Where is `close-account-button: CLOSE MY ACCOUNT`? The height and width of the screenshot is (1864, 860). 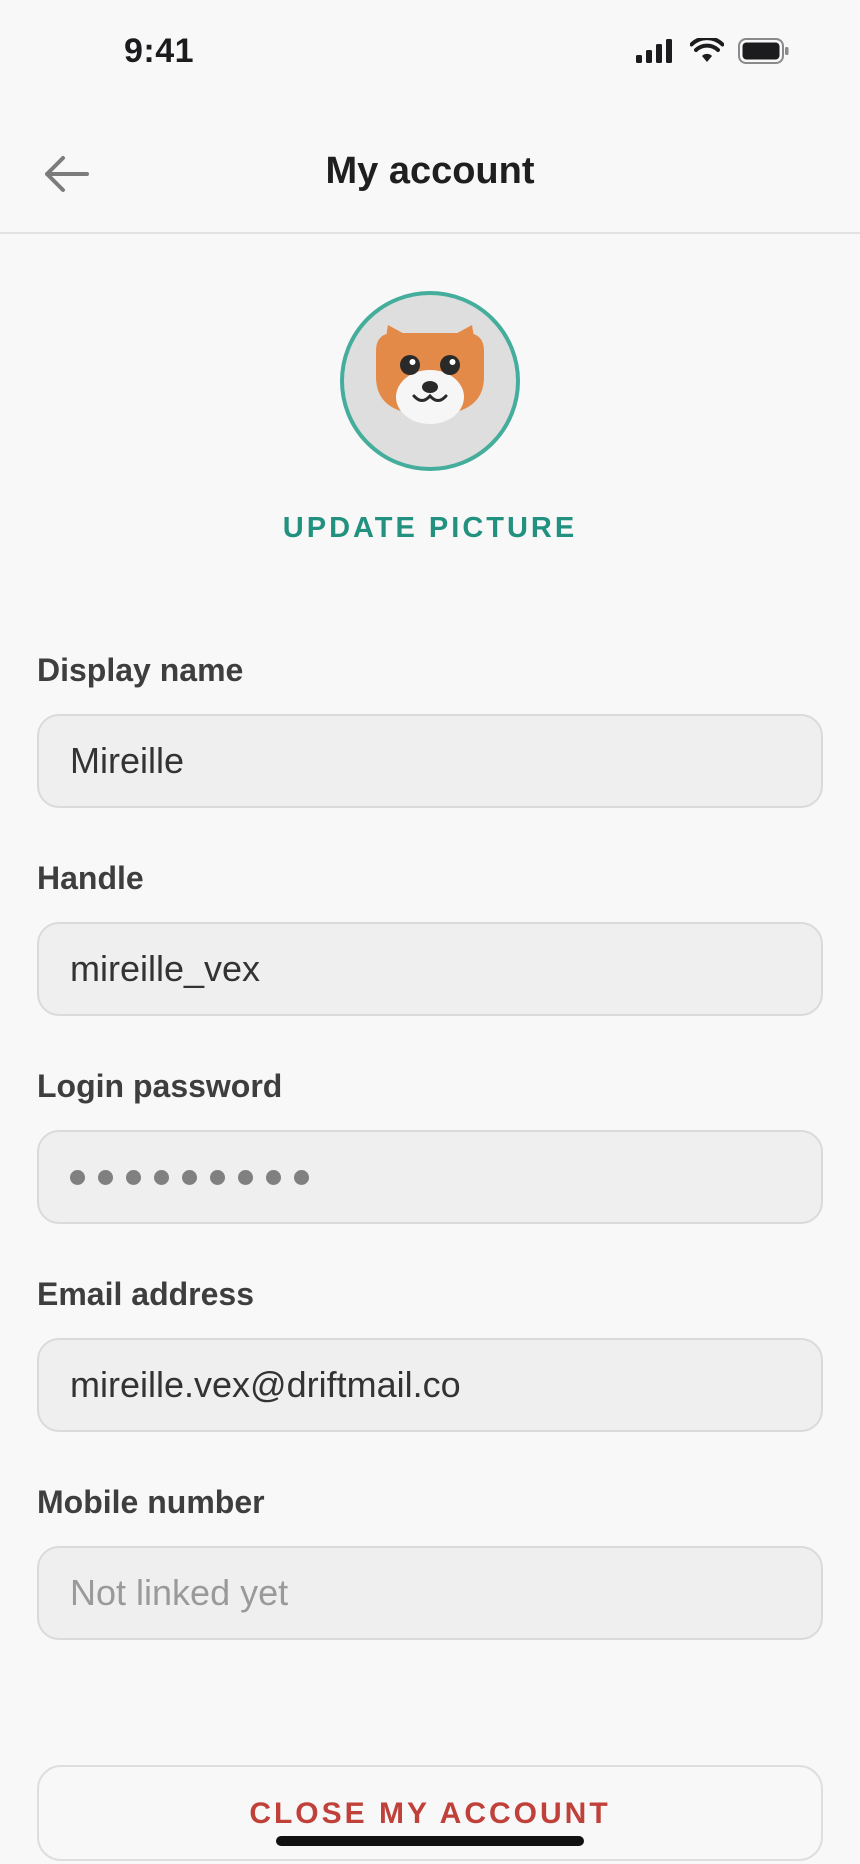 close-account-button: CLOSE MY ACCOUNT is located at coordinates (430, 1813).